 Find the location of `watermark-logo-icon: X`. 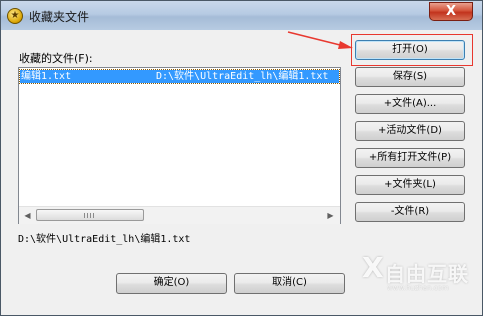

watermark-logo-icon: X is located at coordinates (373, 267).